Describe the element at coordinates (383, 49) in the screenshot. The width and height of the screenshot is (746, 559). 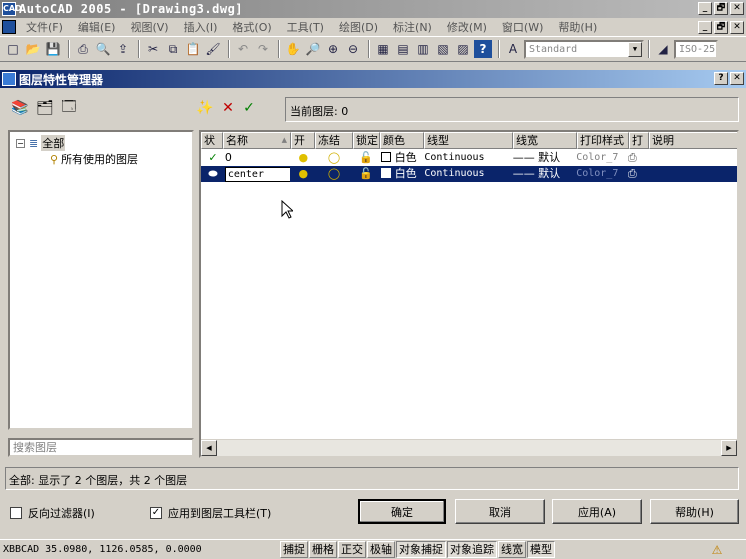
I see `properties-icon: ▦` at that location.